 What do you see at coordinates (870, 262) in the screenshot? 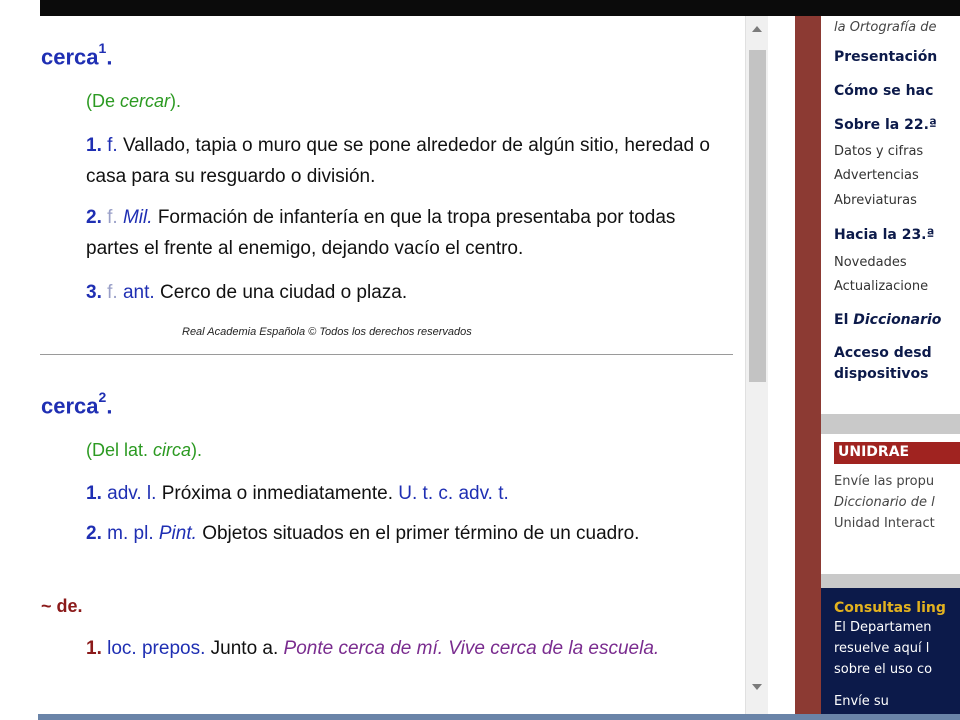
I see `sidebar-item-novedades: Novedades` at bounding box center [870, 262].